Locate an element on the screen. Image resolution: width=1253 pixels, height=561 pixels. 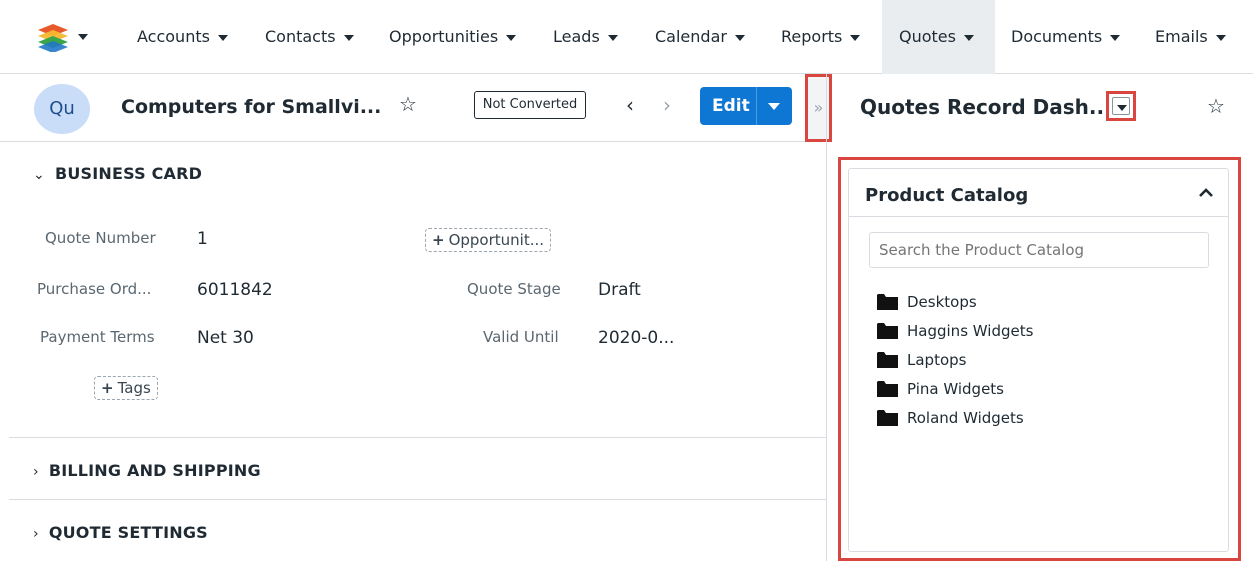
dashboard-menu-button is located at coordinates (1121, 106).